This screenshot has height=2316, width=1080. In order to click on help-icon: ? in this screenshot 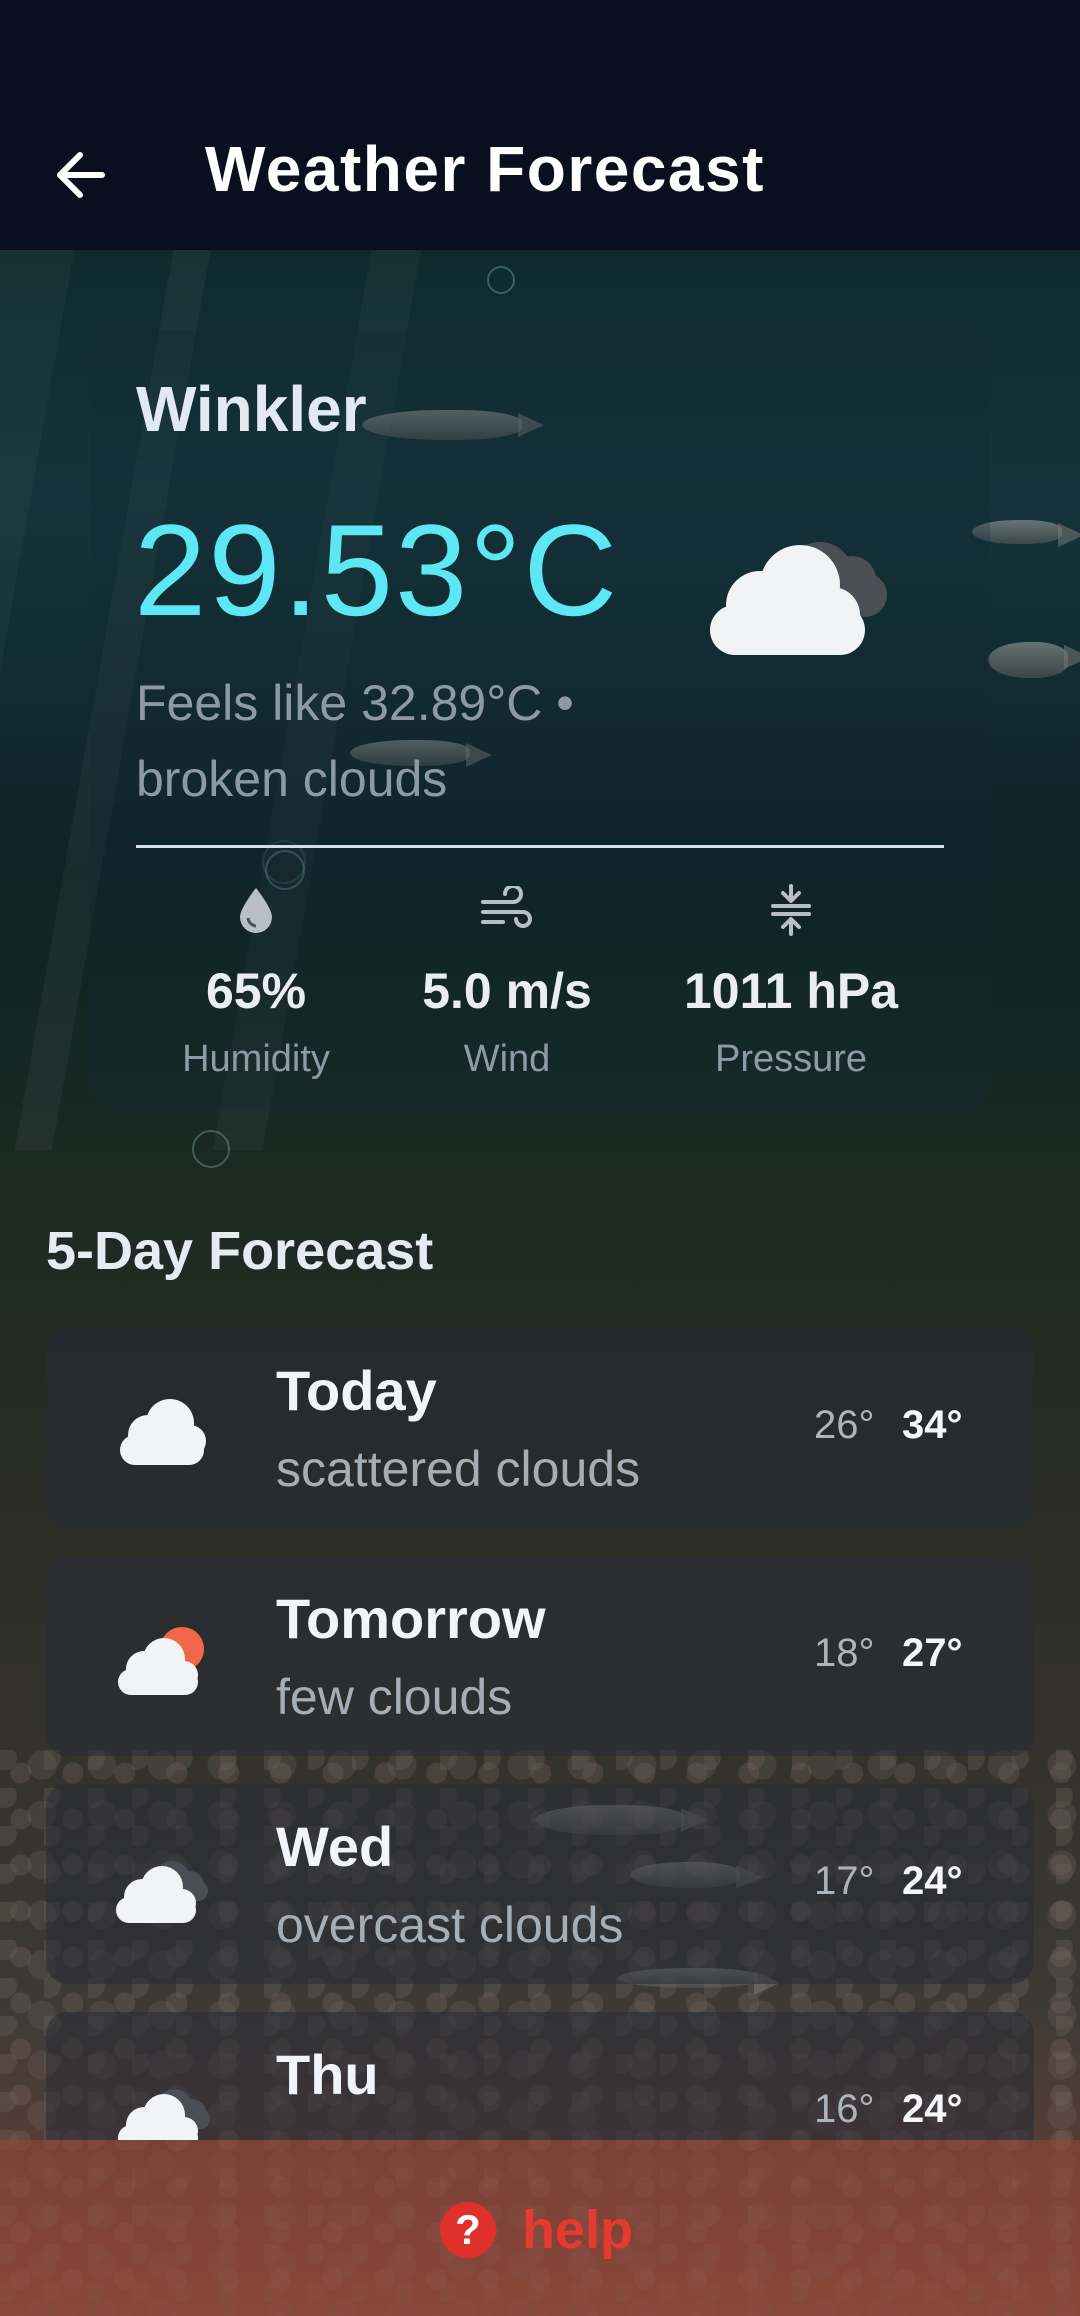, I will do `click(468, 2230)`.